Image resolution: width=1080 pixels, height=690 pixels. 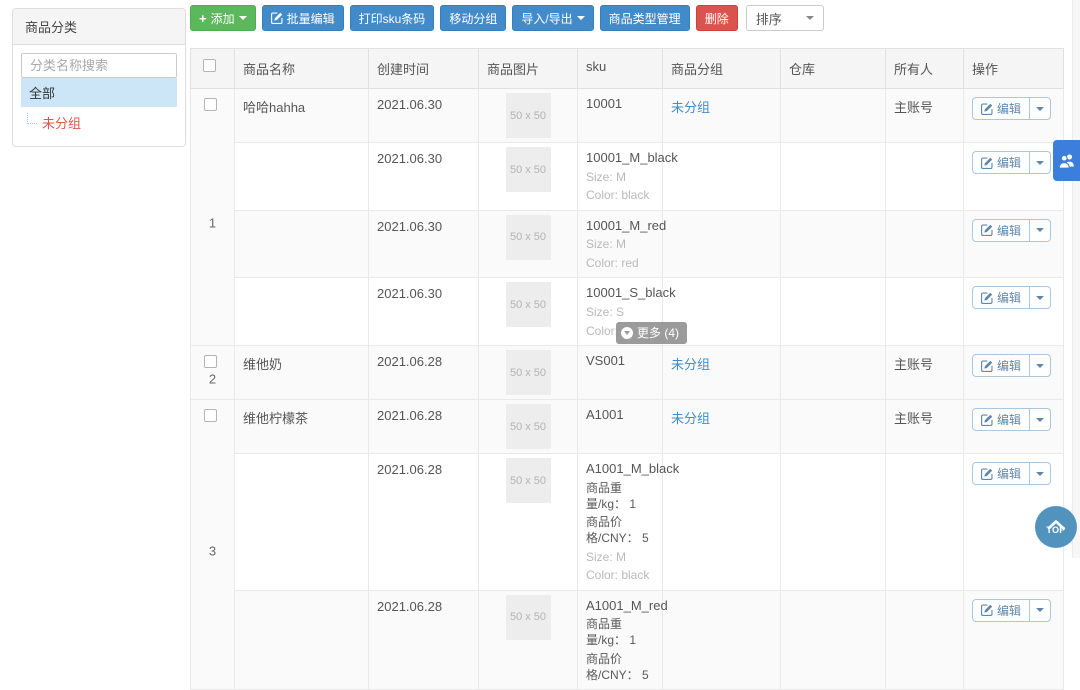 What do you see at coordinates (528, 68) in the screenshot?
I see `column-header-image: 商品图片` at bounding box center [528, 68].